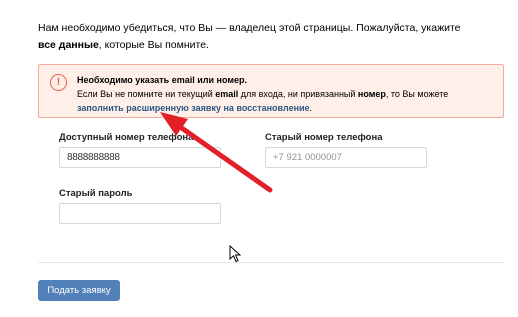 The image size is (518, 317). I want to click on alert-bold-email: email, so click(227, 94).